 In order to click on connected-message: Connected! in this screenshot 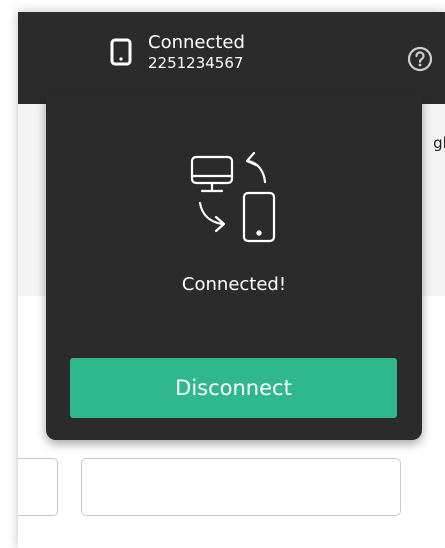, I will do `click(234, 284)`.